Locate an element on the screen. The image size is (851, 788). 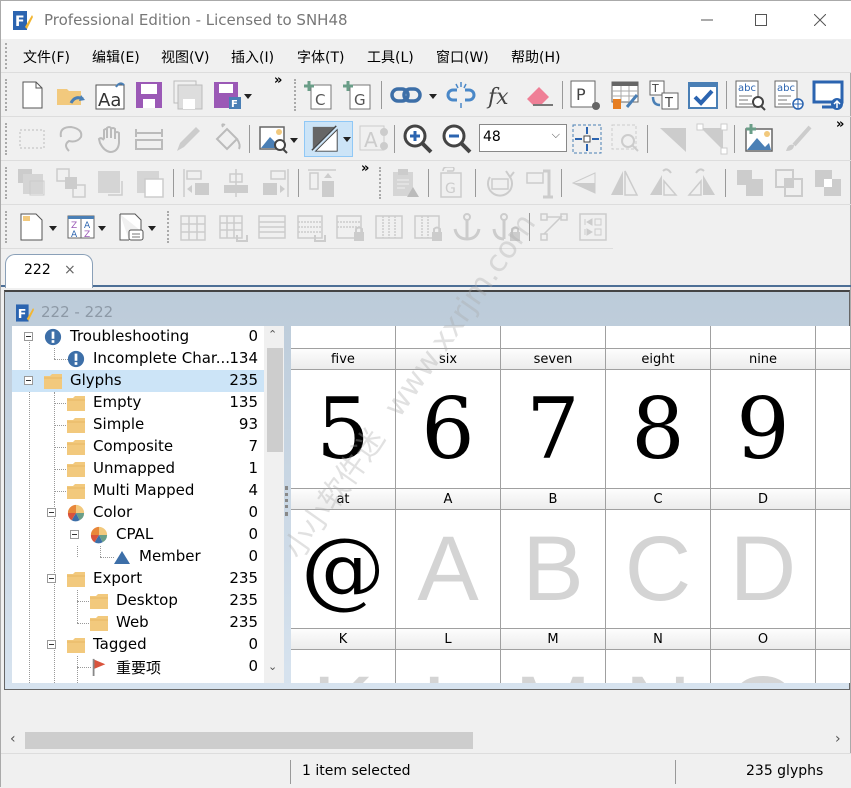
tree-scrollbar: ⌃ ⌄ is located at coordinates (274, 504).